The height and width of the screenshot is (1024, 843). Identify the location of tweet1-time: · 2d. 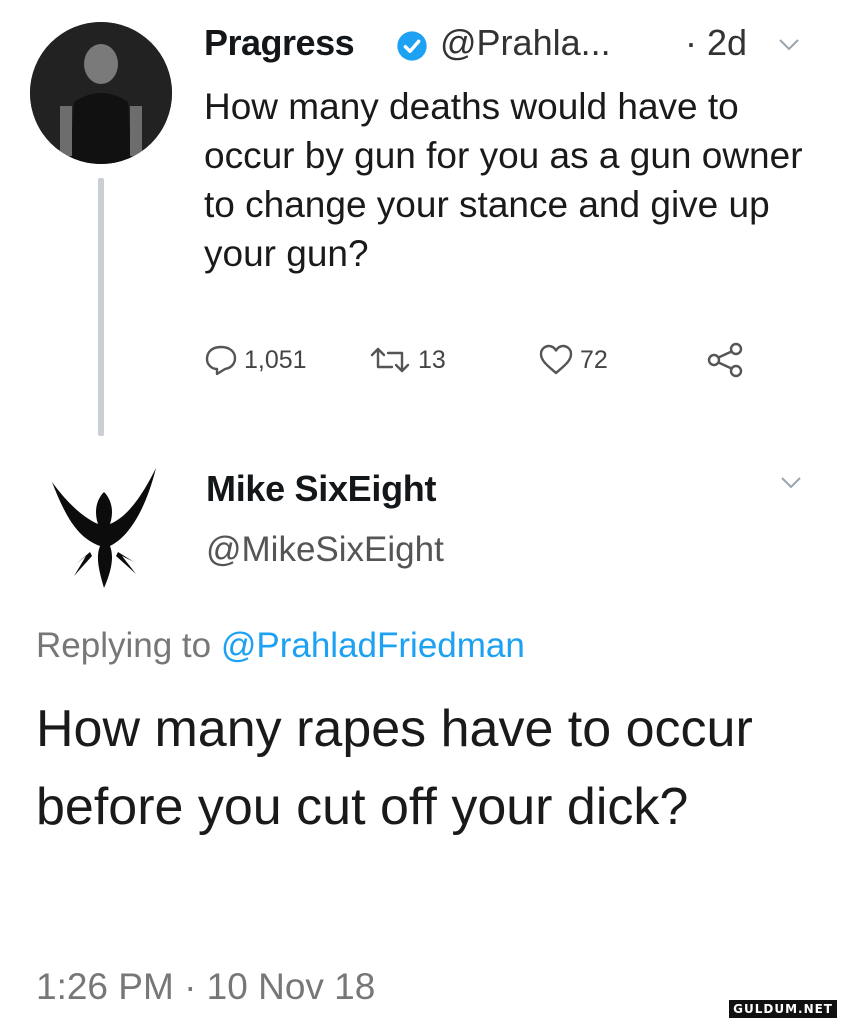
(716, 43).